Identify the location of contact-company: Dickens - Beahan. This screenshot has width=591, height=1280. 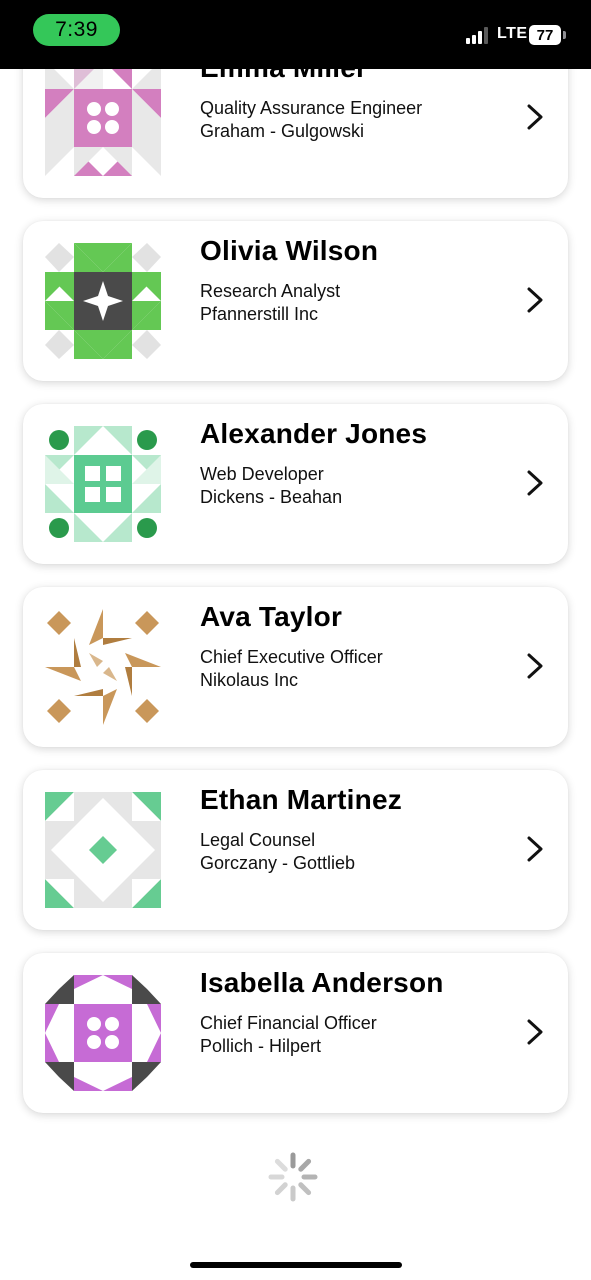
(271, 497).